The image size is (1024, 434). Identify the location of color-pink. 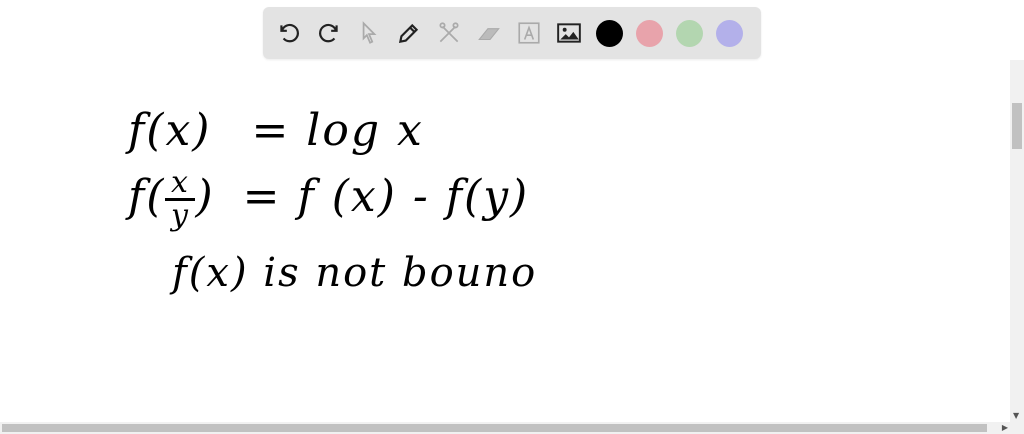
(649, 33).